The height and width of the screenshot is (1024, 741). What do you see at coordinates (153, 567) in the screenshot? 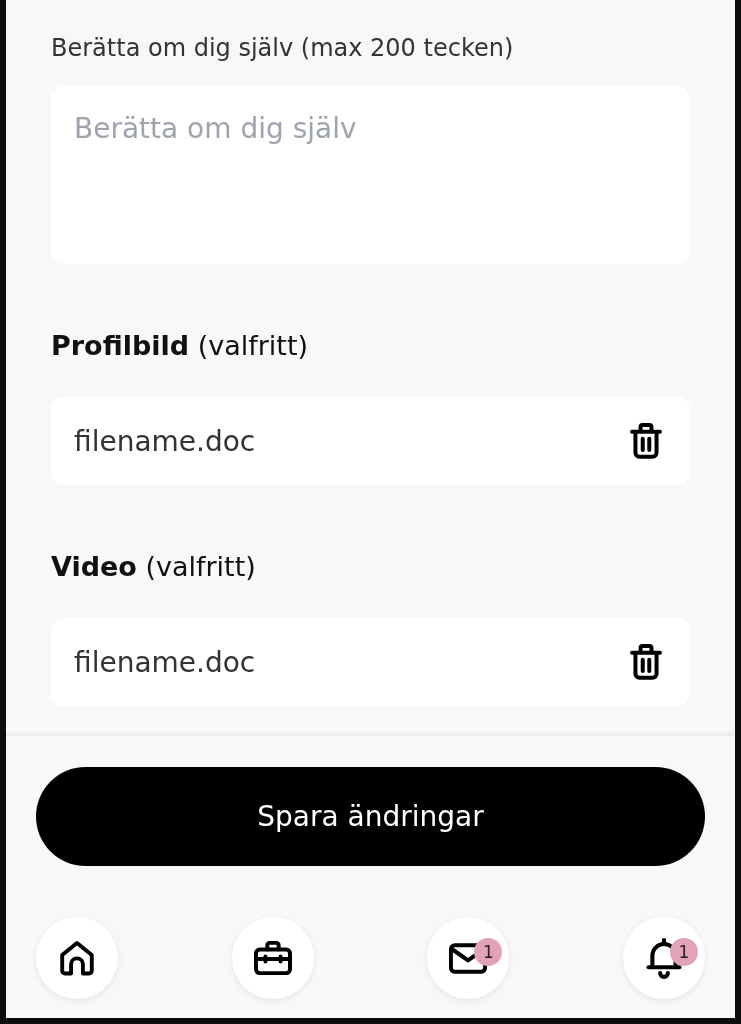
I see `upload-label: Video (valfritt)` at bounding box center [153, 567].